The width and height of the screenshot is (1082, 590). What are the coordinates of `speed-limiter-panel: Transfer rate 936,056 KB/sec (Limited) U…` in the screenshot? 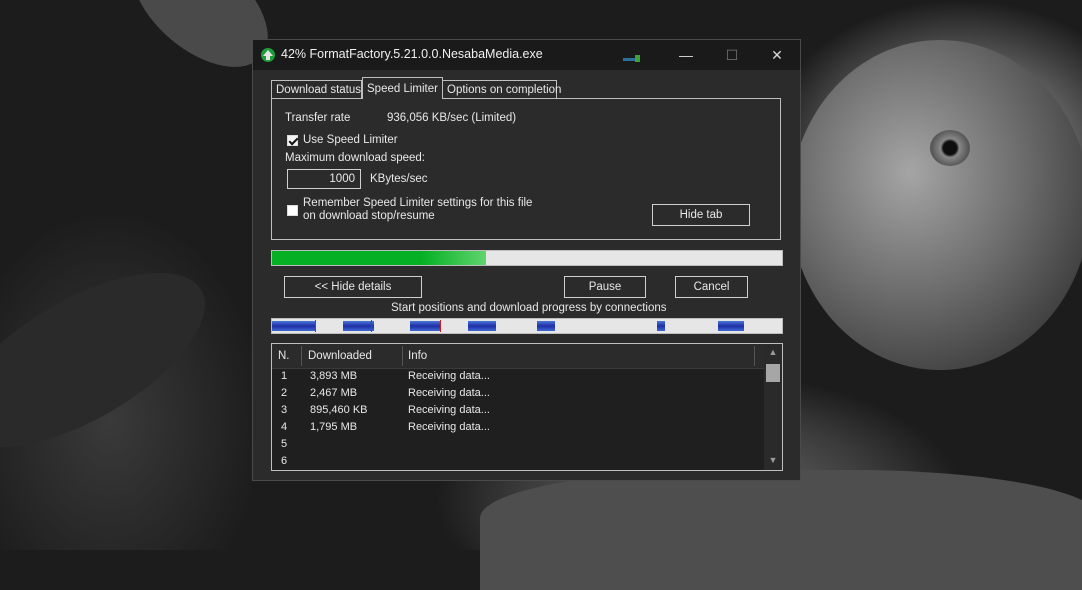 It's located at (526, 169).